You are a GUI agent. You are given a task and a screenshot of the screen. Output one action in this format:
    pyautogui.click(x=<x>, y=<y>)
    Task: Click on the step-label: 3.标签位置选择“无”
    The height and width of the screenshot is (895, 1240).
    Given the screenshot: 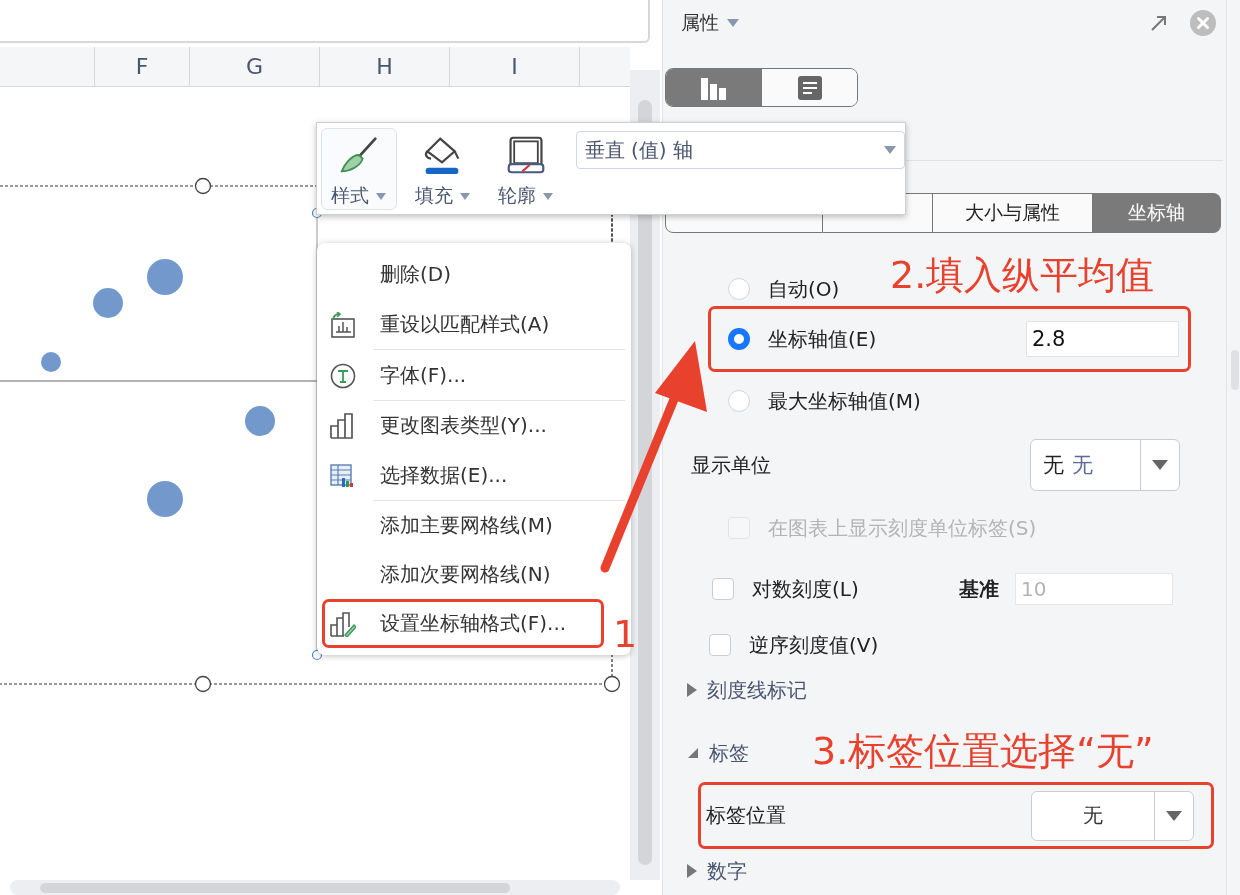 What is the action you would take?
    pyautogui.click(x=983, y=751)
    